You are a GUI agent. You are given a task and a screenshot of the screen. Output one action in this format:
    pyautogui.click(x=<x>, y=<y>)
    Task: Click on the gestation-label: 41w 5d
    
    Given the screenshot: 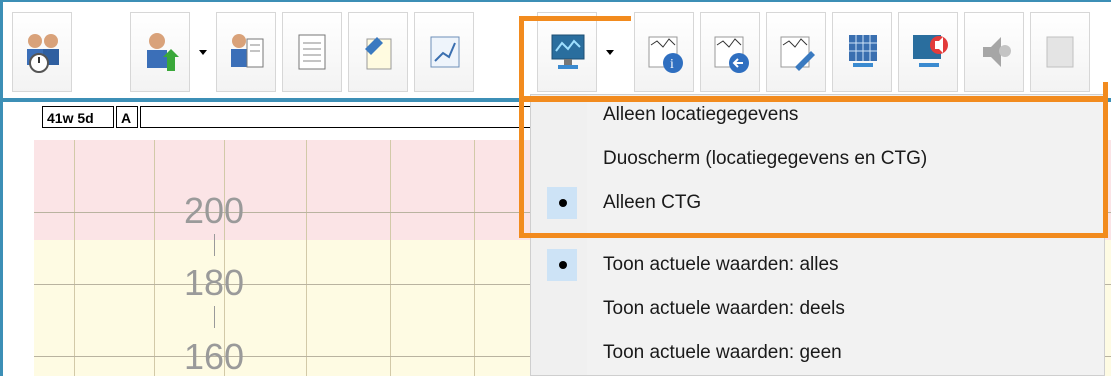 What is the action you would take?
    pyautogui.click(x=78, y=117)
    